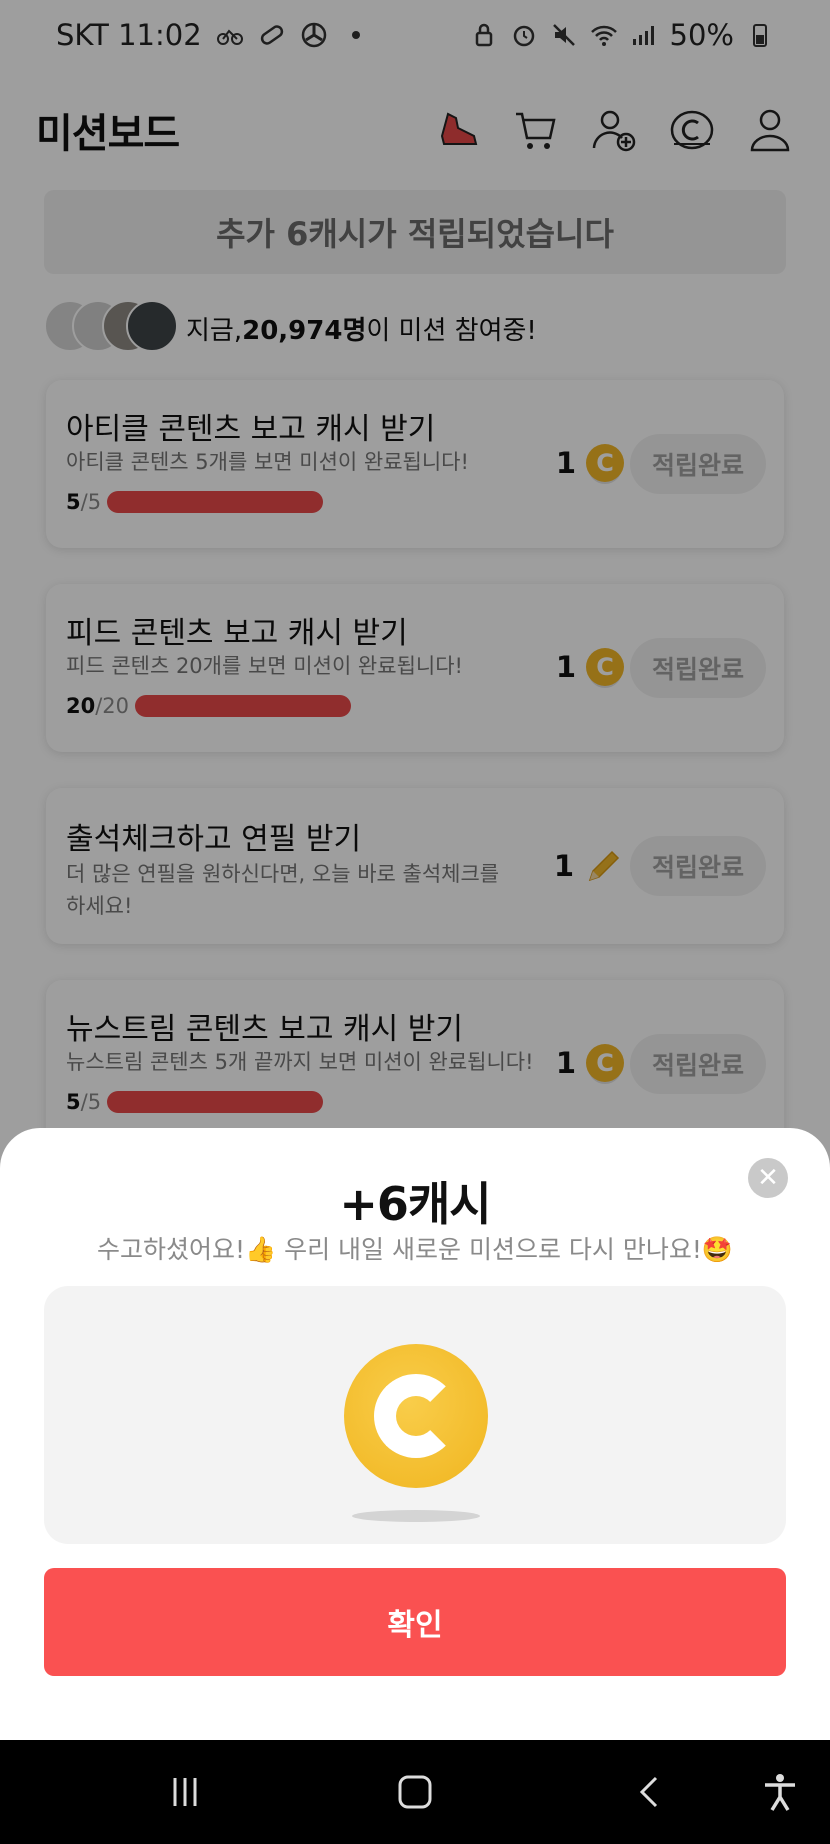 The height and width of the screenshot is (1844, 830). I want to click on coin-icon, so click(416, 1416).